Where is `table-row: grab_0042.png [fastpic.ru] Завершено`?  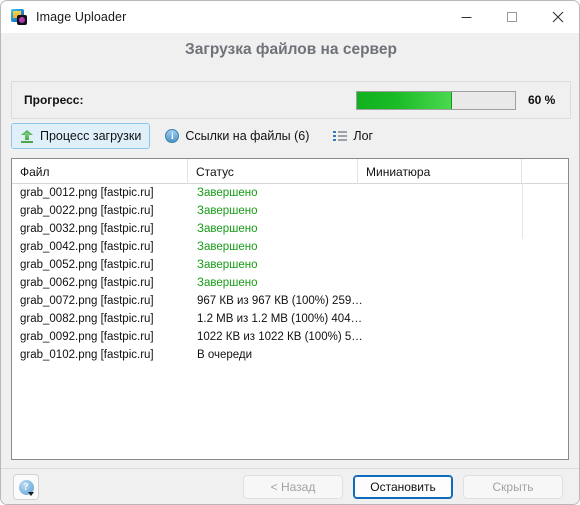 table-row: grab_0042.png [fastpic.ru] Завершено is located at coordinates (290, 247).